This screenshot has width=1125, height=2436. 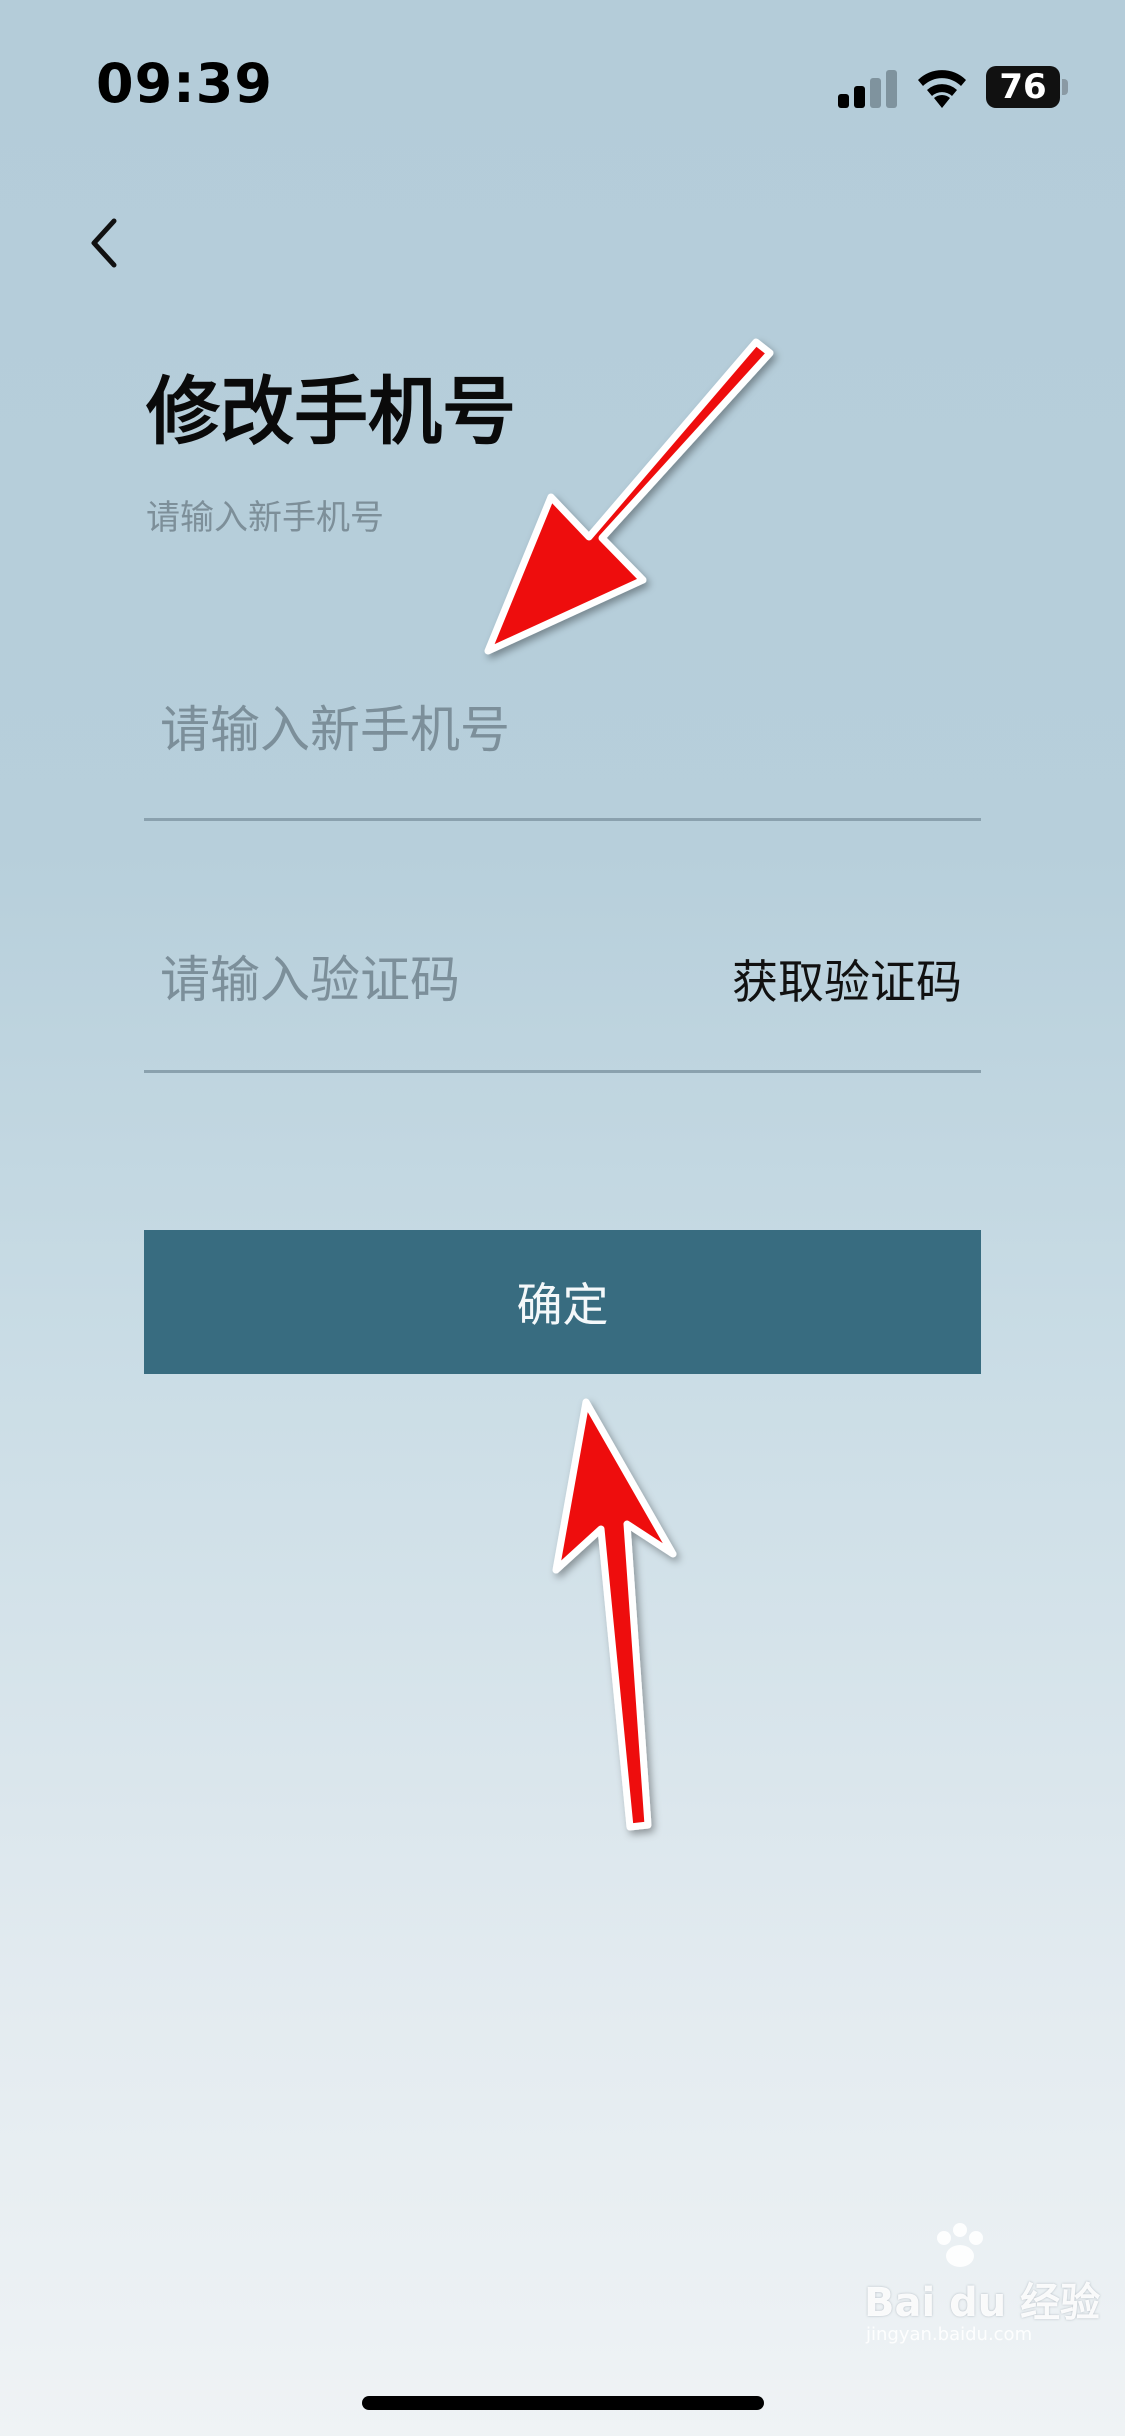 What do you see at coordinates (949, 2334) in the screenshot?
I see `watermark-url: jingyan.baidu.com` at bounding box center [949, 2334].